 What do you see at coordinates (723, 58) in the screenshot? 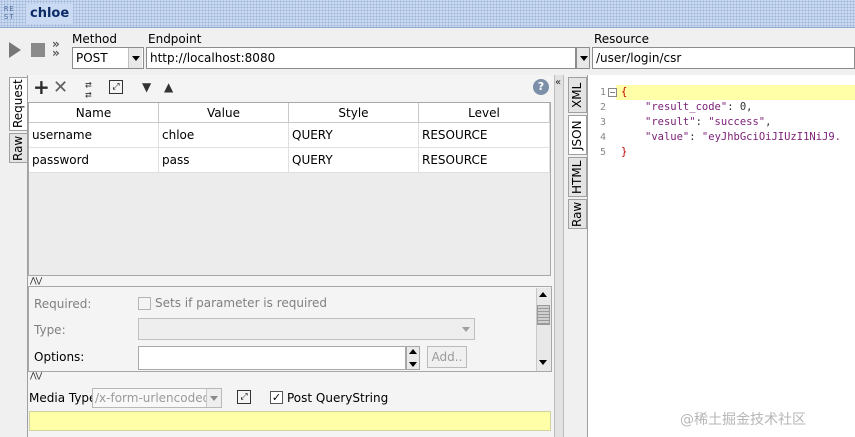
I see `resource-input: /user/login/csr` at bounding box center [723, 58].